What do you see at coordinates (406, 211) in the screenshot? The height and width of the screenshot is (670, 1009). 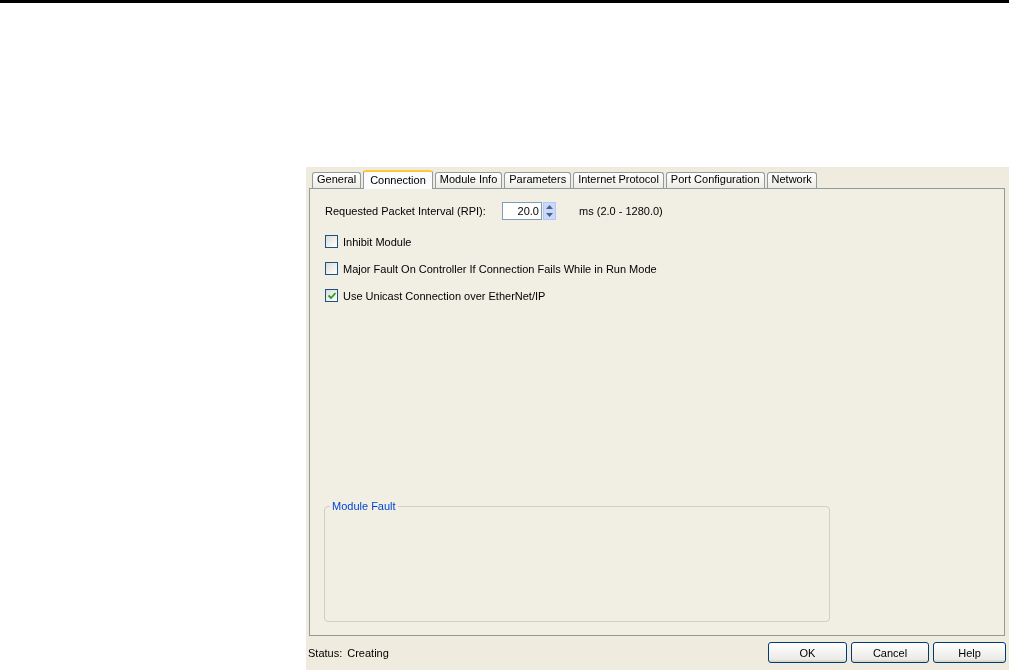 I see `rpi-label: Requested Packet Interval (RPI):` at bounding box center [406, 211].